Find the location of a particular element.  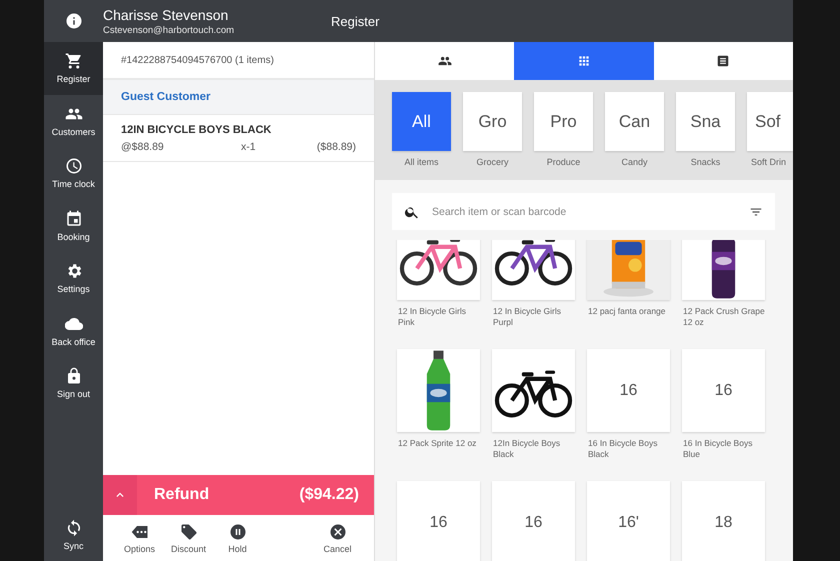

product-card: 18 is located at coordinates (723, 521).